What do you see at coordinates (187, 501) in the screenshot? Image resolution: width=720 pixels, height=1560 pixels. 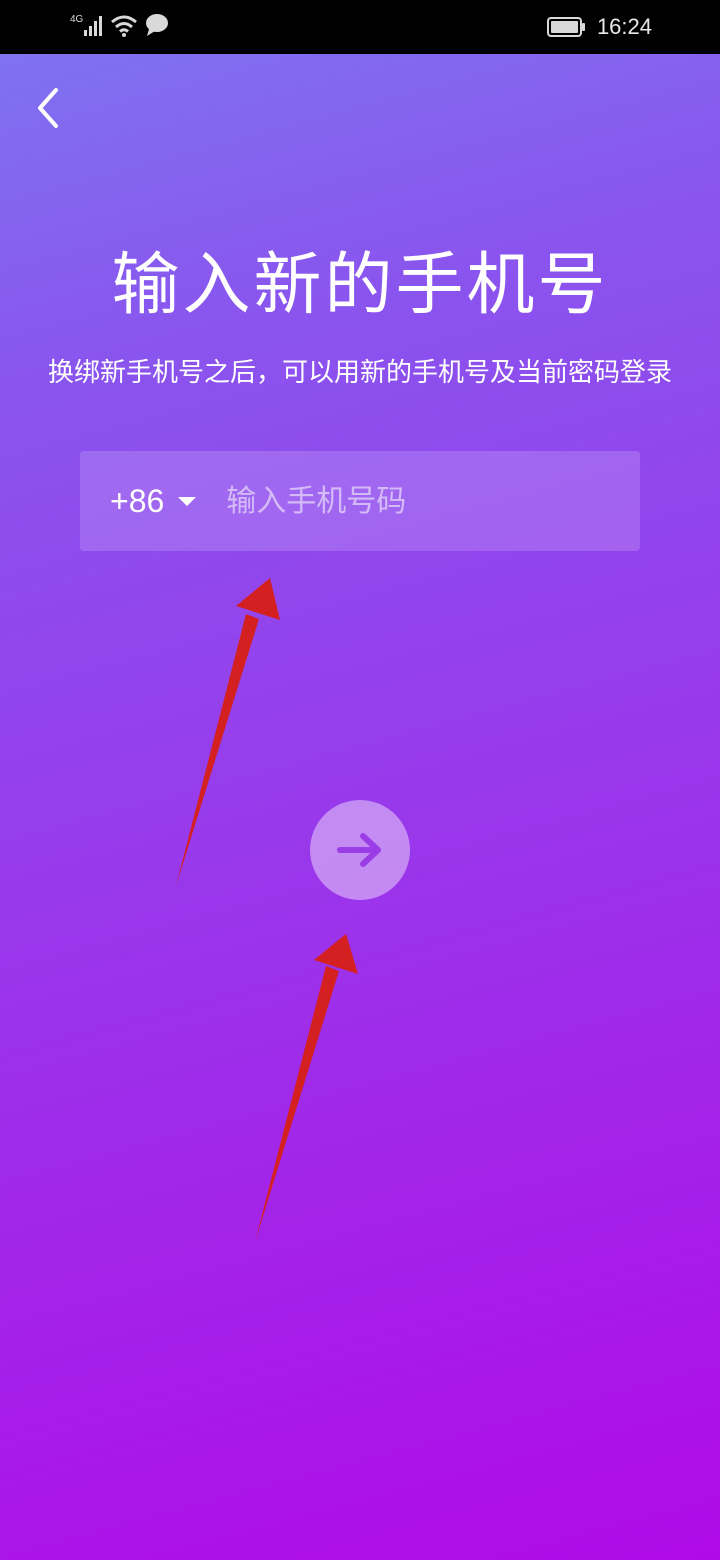 I see `caret-down-icon` at bounding box center [187, 501].